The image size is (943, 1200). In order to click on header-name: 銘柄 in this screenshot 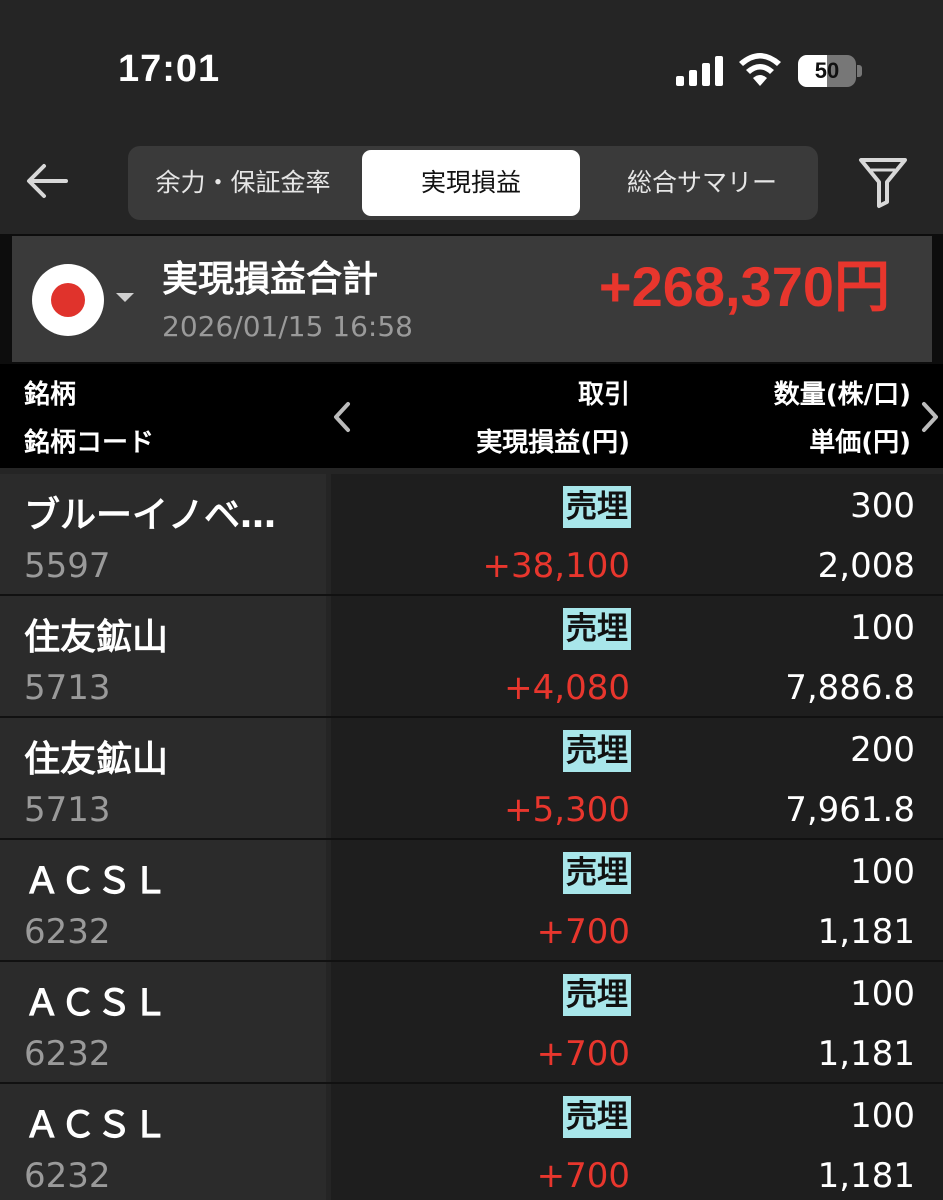, I will do `click(50, 395)`.